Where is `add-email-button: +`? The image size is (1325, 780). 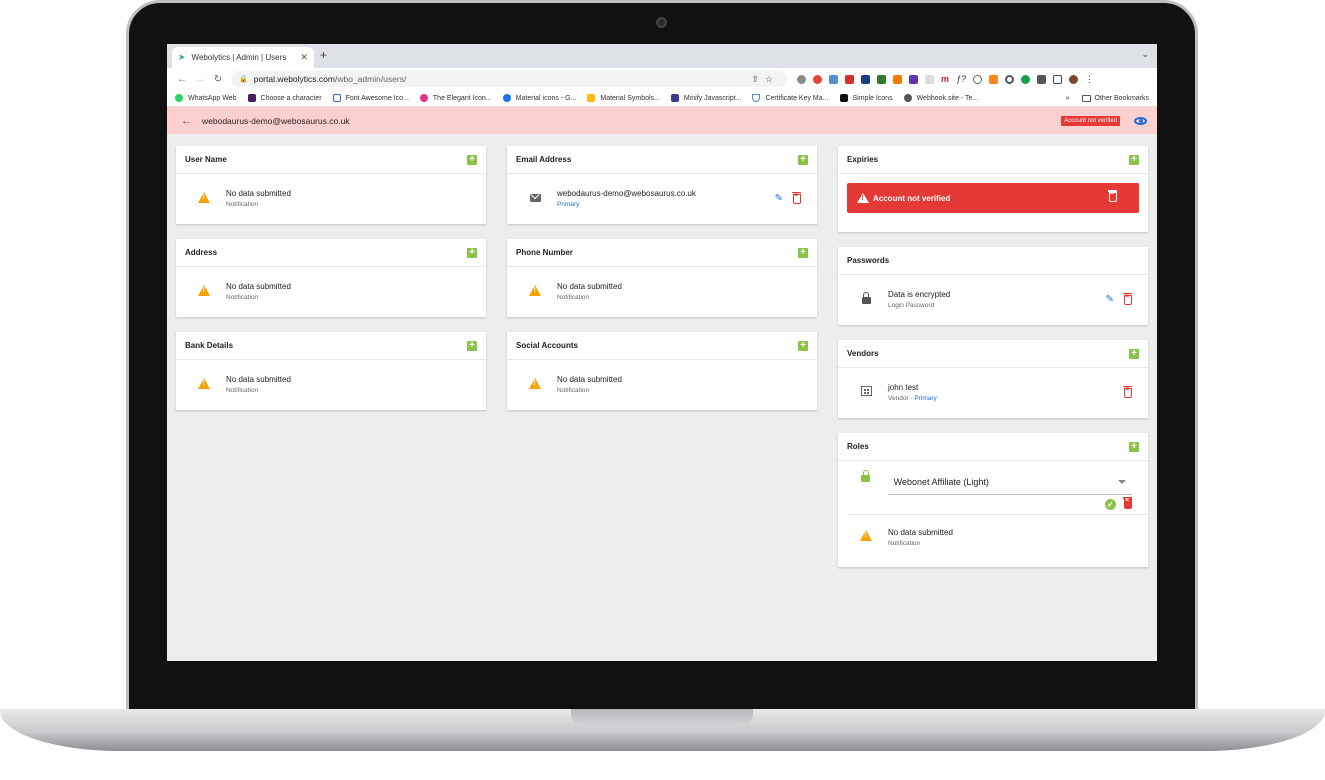 add-email-button: + is located at coordinates (803, 159).